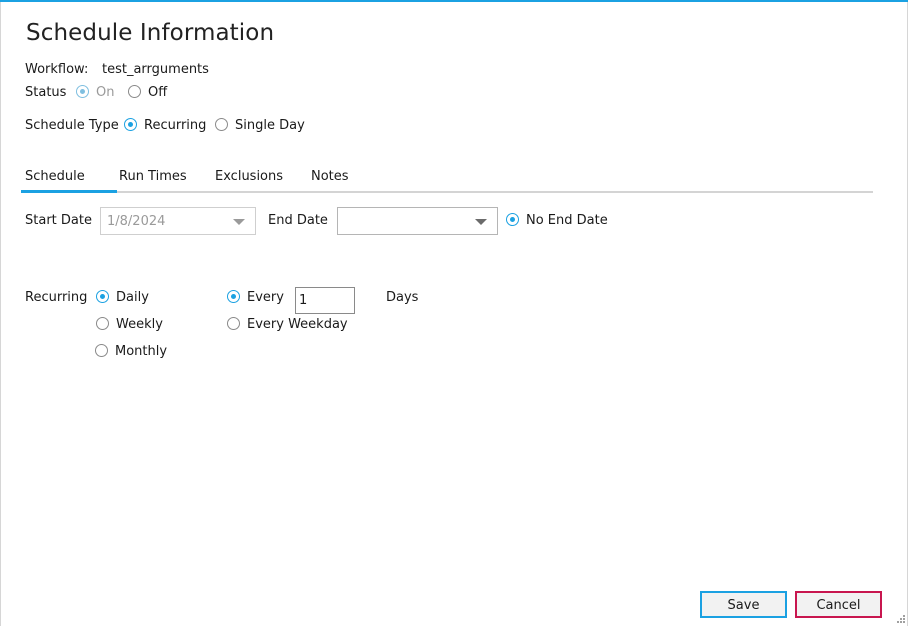 Image resolution: width=908 pixels, height=626 pixels. Describe the element at coordinates (141, 351) in the screenshot. I see `recurring-monthly-label: Monthly` at that location.